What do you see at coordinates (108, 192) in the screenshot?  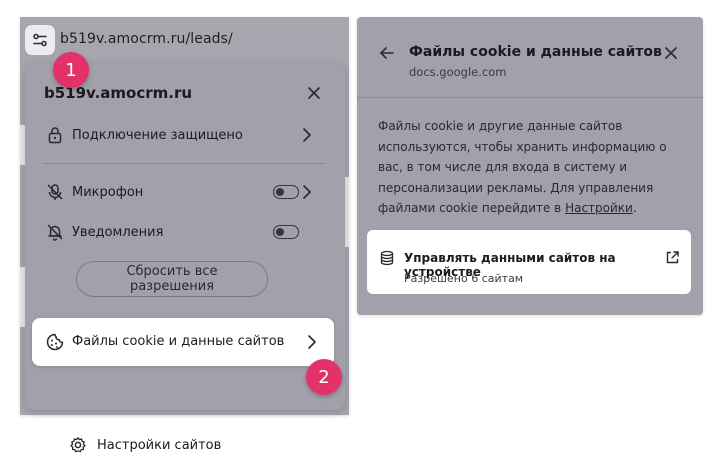 I see `permission-label: Микрофон` at bounding box center [108, 192].